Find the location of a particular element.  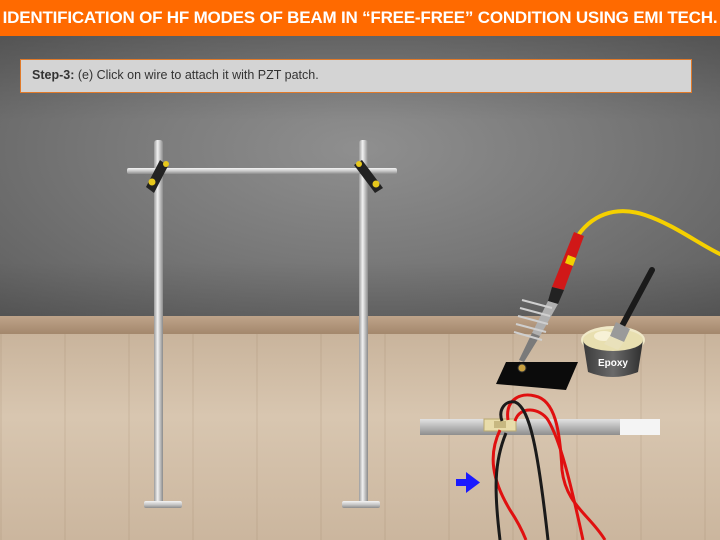

wire-bundle is located at coordinates (549, 466).